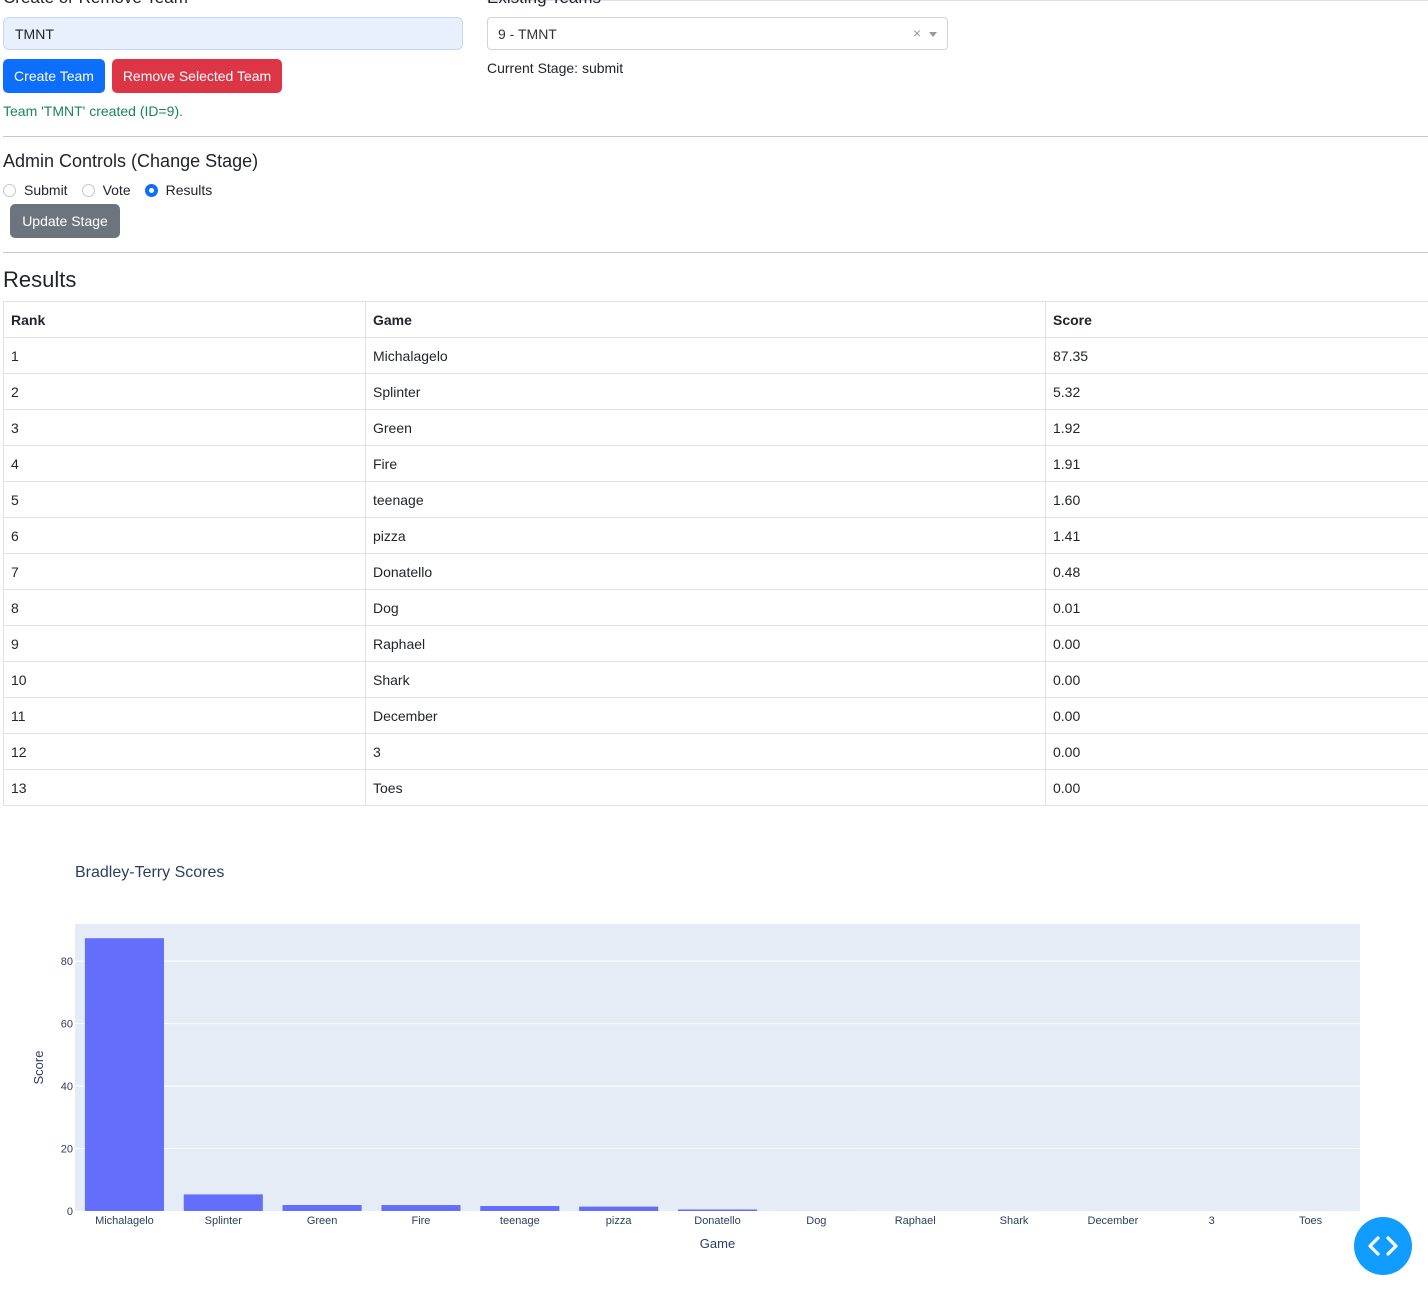 The image size is (1428, 1294). What do you see at coordinates (67, 1025) in the screenshot?
I see `y-tick-label: 60` at bounding box center [67, 1025].